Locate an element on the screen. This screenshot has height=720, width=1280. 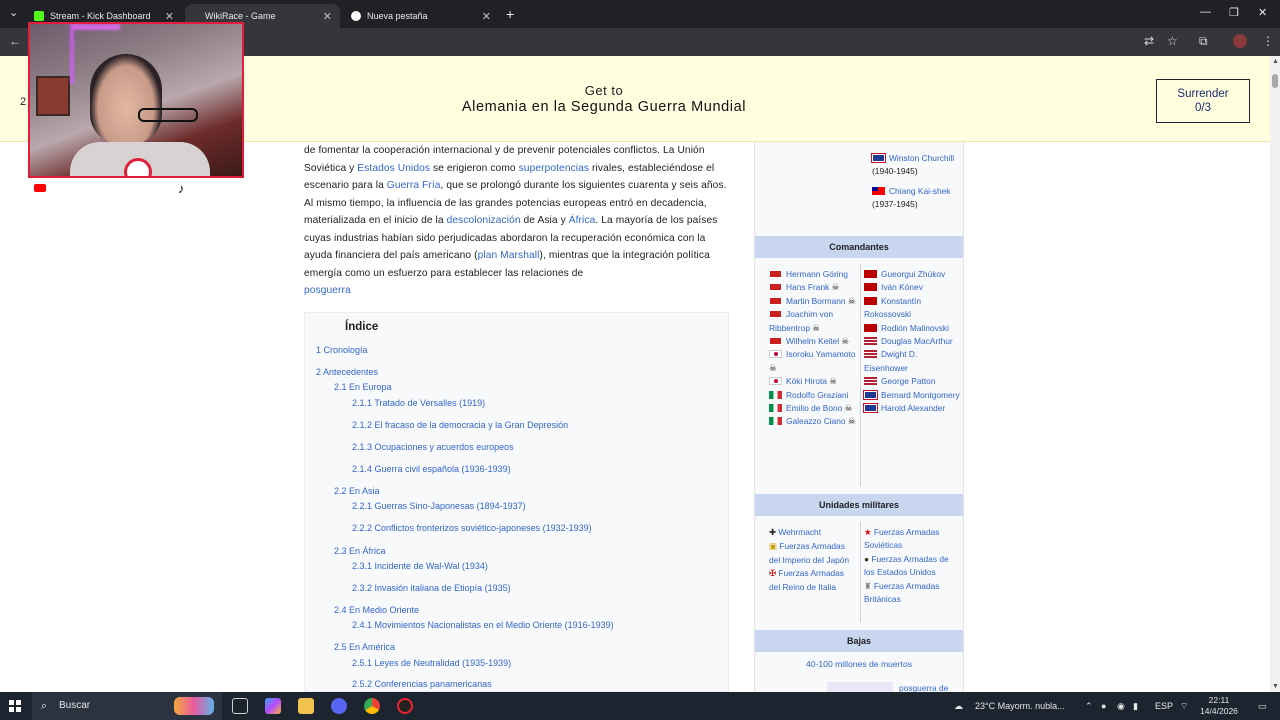
unit-link: Fuerzas Armadas de los Estados Unidos is located at coordinates (906, 565).